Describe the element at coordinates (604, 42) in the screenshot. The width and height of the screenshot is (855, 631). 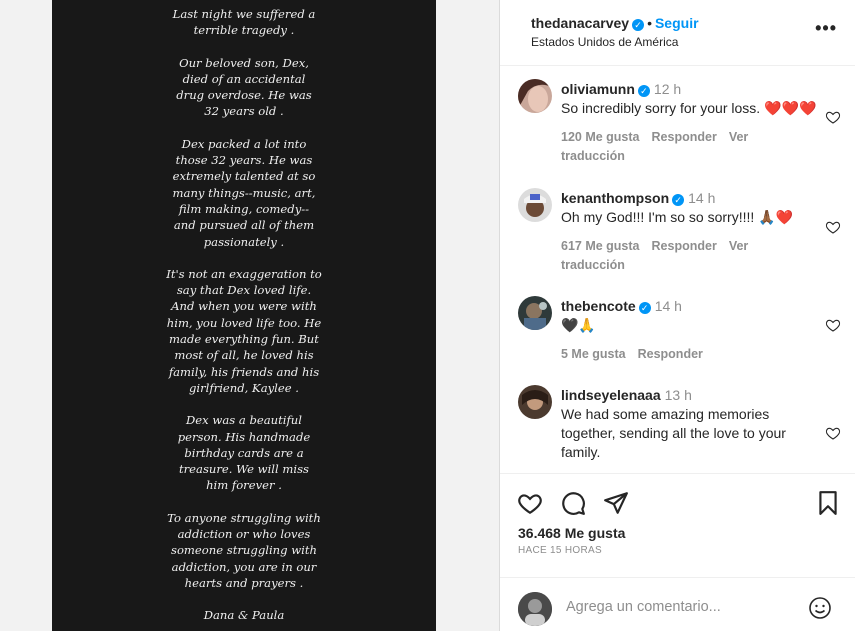
I see `header-location: Estados Unidos de América` at that location.